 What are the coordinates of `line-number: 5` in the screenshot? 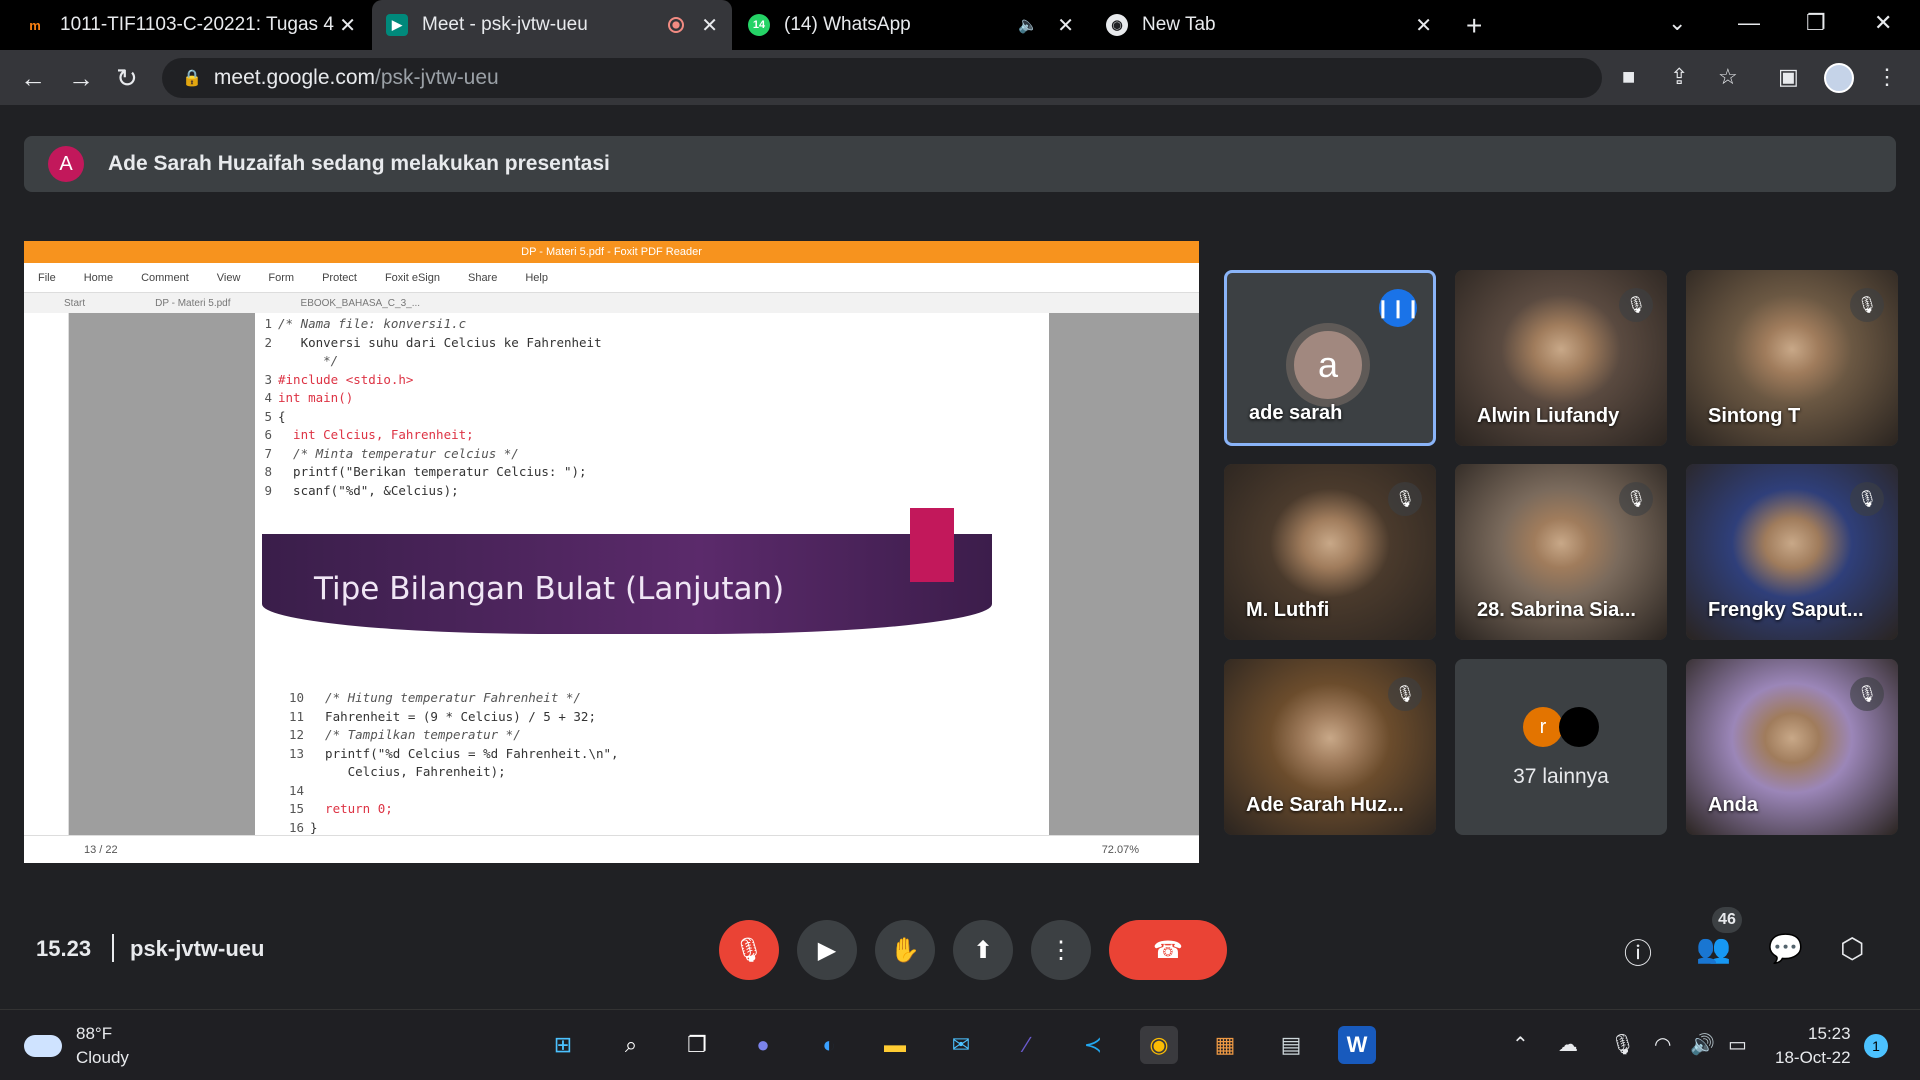 It's located at (268, 416).